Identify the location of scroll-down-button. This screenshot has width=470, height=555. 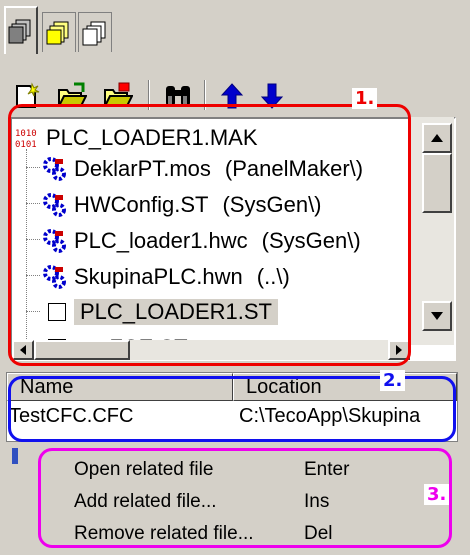
(437, 316).